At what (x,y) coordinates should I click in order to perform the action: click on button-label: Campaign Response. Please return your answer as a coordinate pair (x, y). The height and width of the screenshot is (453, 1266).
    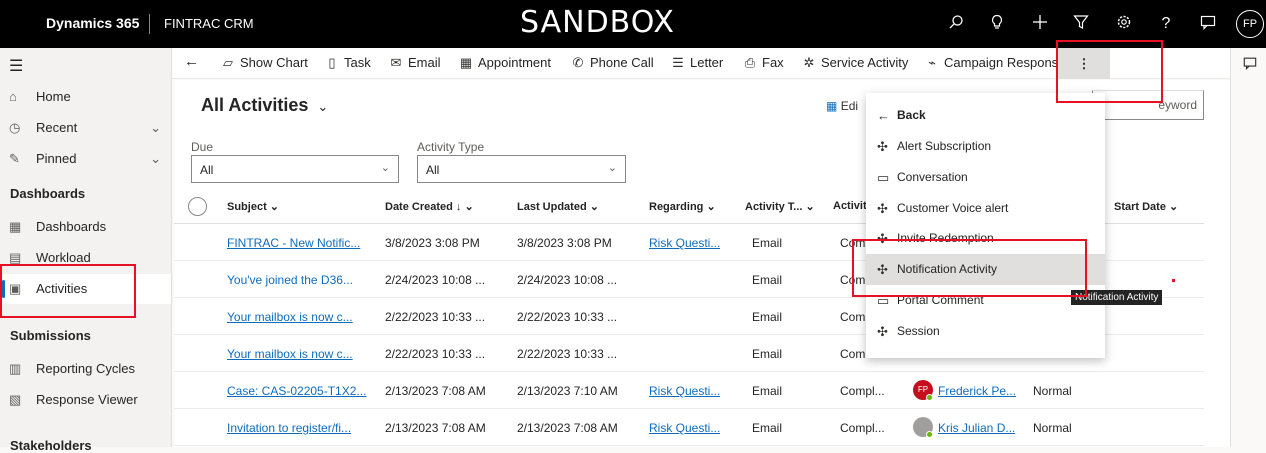
    Looking at the image, I should click on (1005, 62).